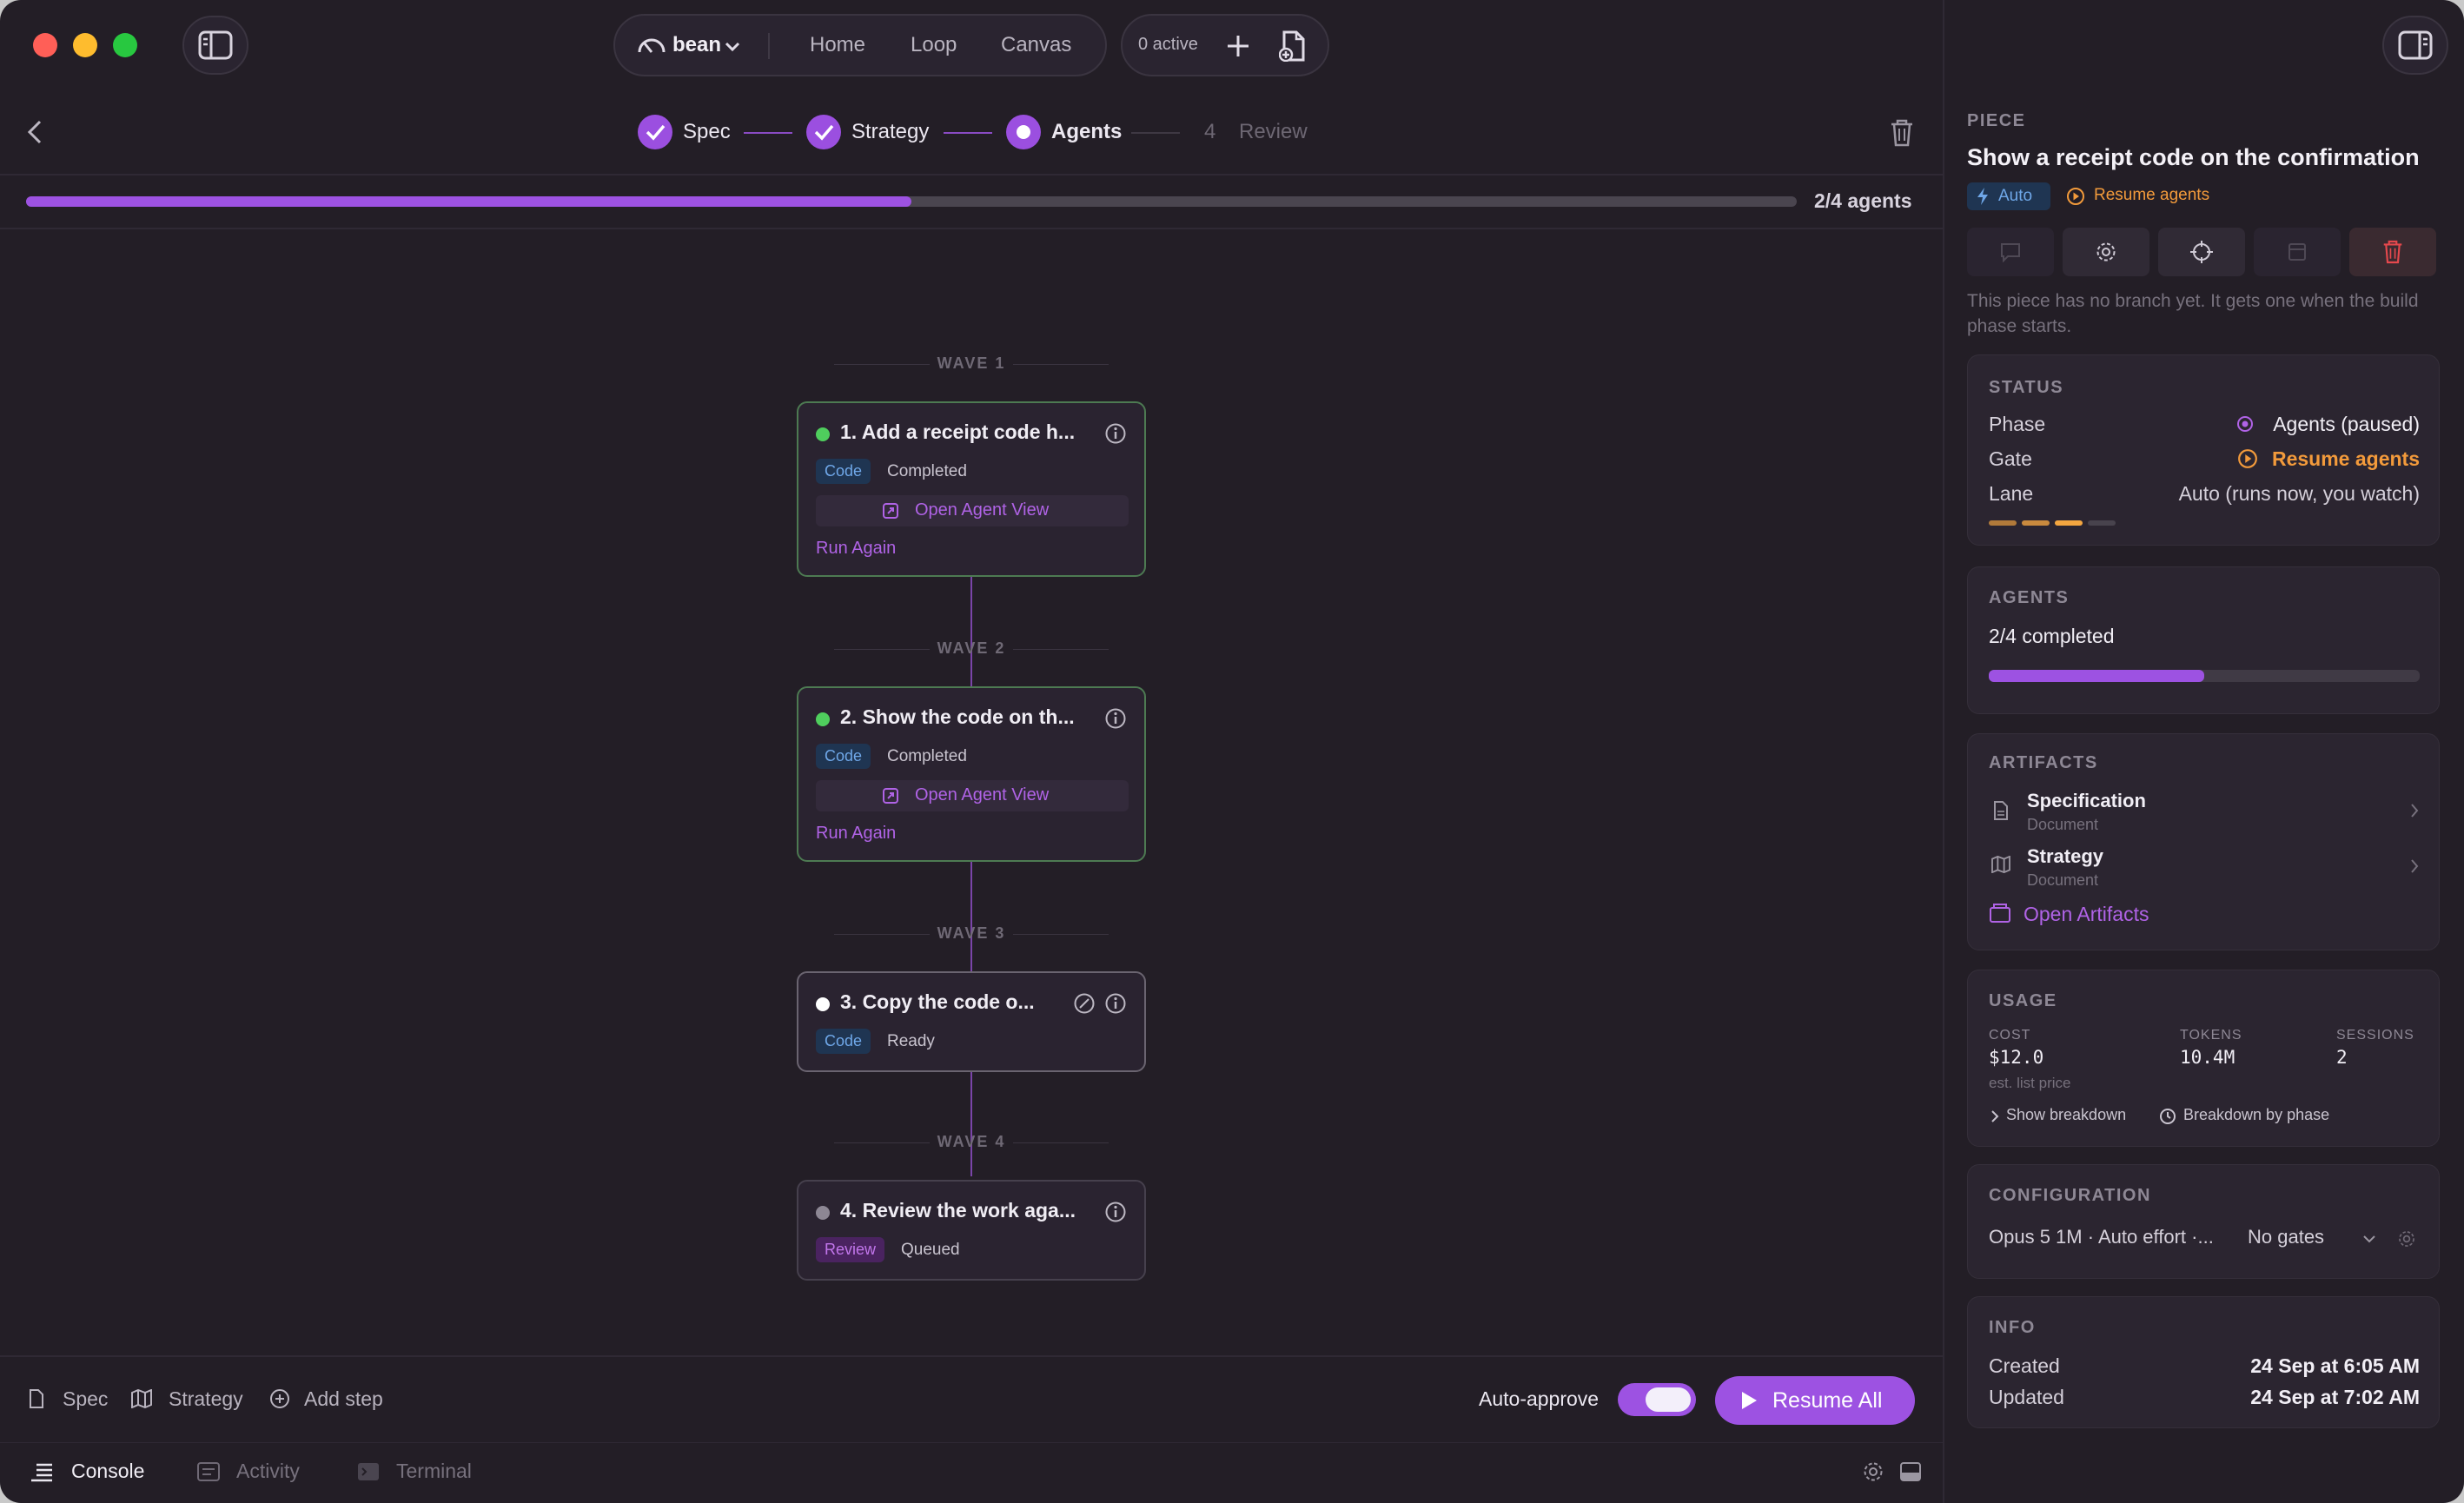  What do you see at coordinates (843, 1041) in the screenshot?
I see `tag-badge: Code` at bounding box center [843, 1041].